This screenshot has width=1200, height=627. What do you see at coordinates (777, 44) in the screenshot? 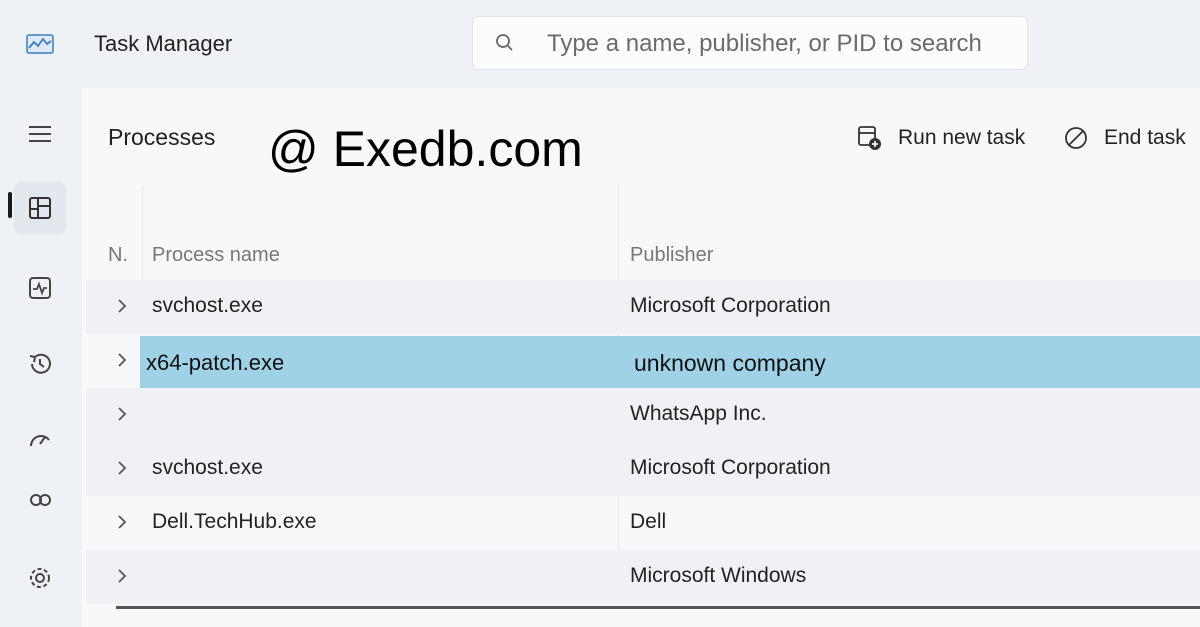
I see `search-input` at bounding box center [777, 44].